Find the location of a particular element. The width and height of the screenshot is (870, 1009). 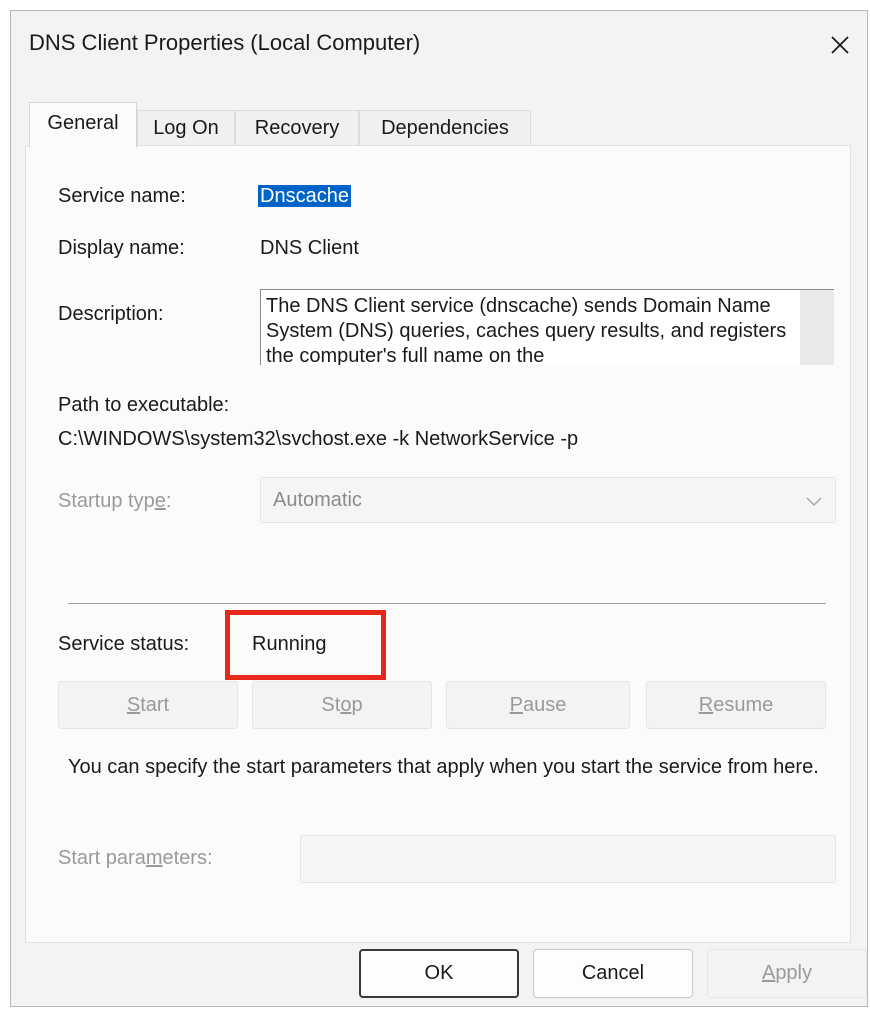

close-button is located at coordinates (840, 45).